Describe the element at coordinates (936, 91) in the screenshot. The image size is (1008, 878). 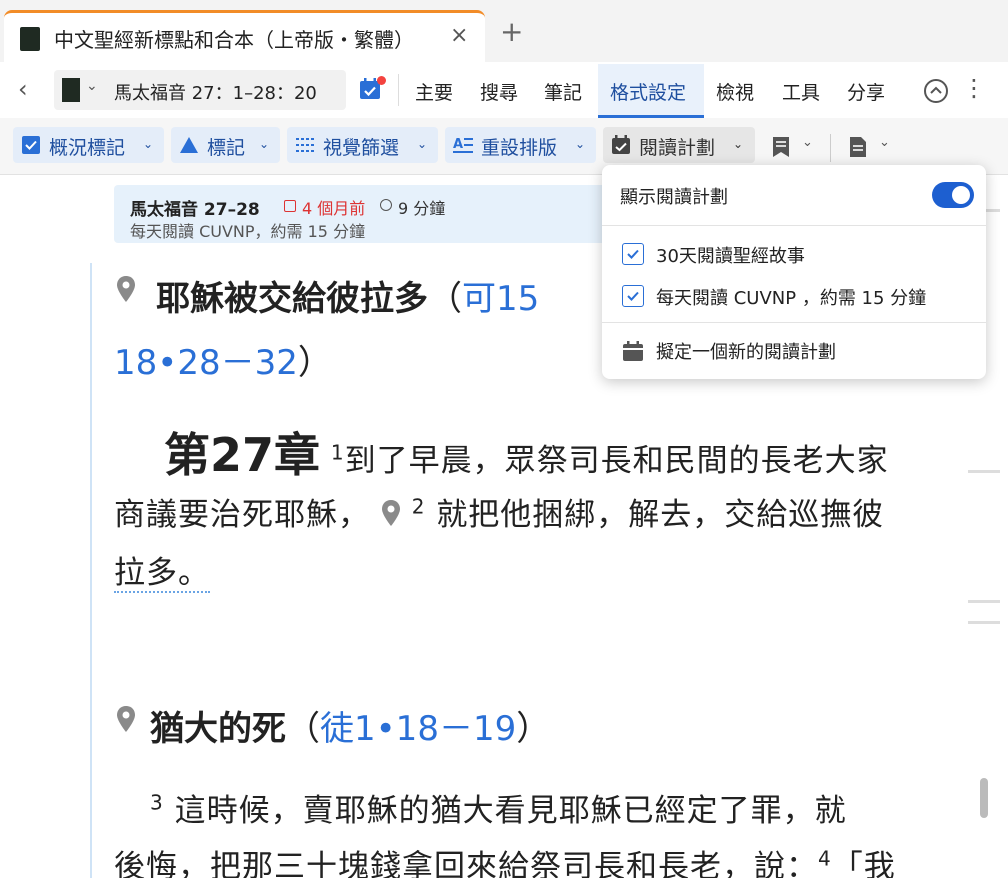
I see `chevron-up-icon` at that location.